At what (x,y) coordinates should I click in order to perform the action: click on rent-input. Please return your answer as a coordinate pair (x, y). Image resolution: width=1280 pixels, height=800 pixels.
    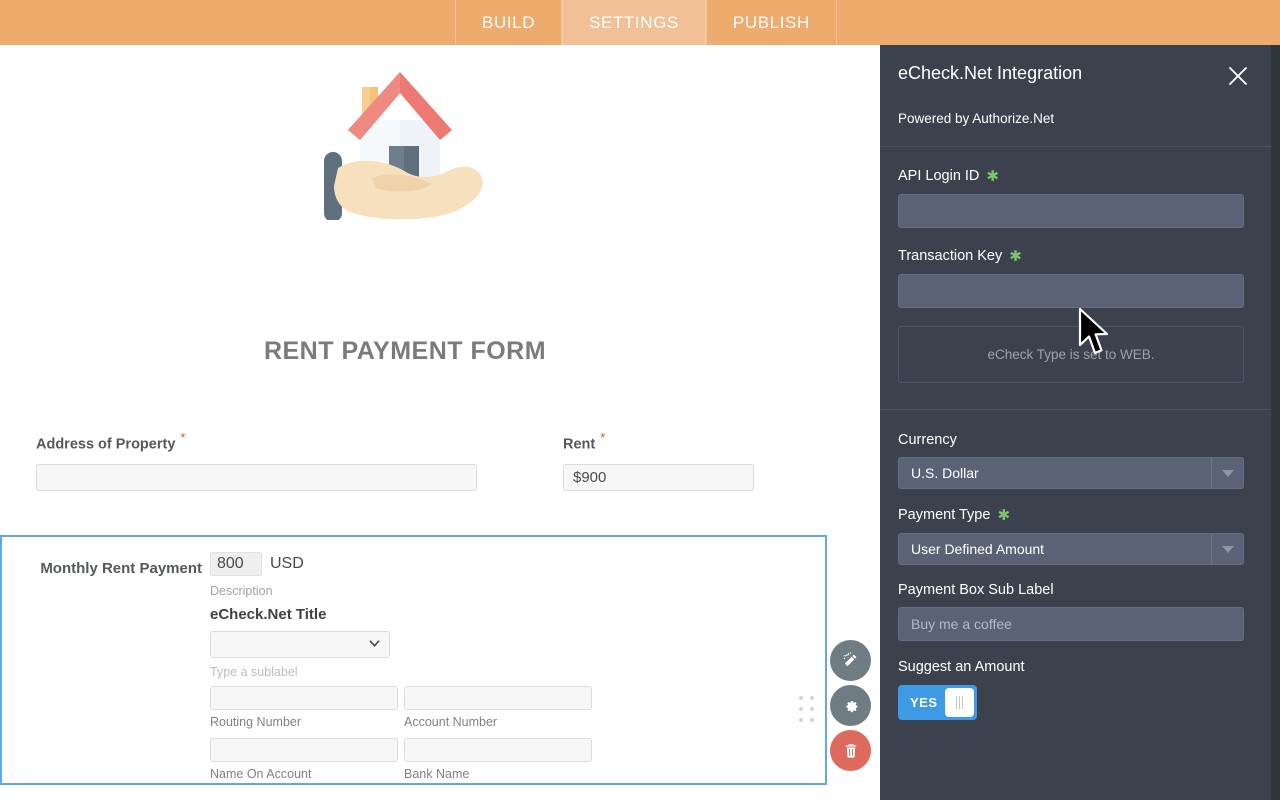
    Looking at the image, I should click on (658, 478).